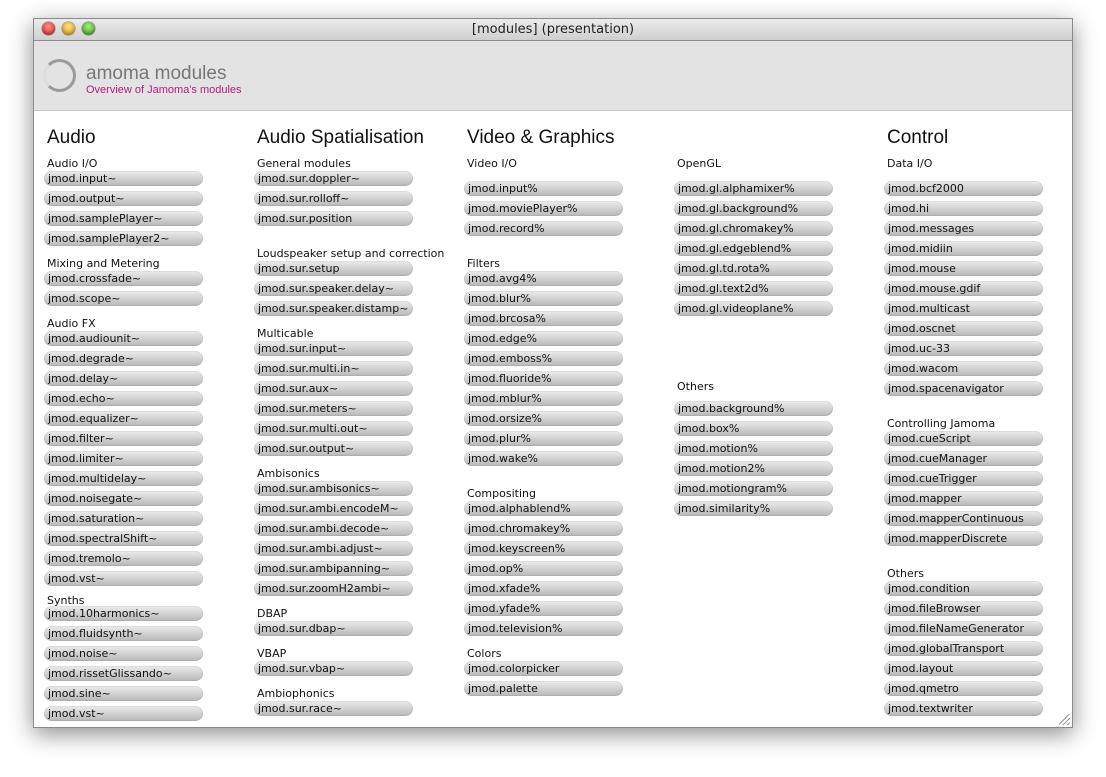 This screenshot has height=777, width=1106. I want to click on module-button: jmod.sur.rolloff~, so click(333, 198).